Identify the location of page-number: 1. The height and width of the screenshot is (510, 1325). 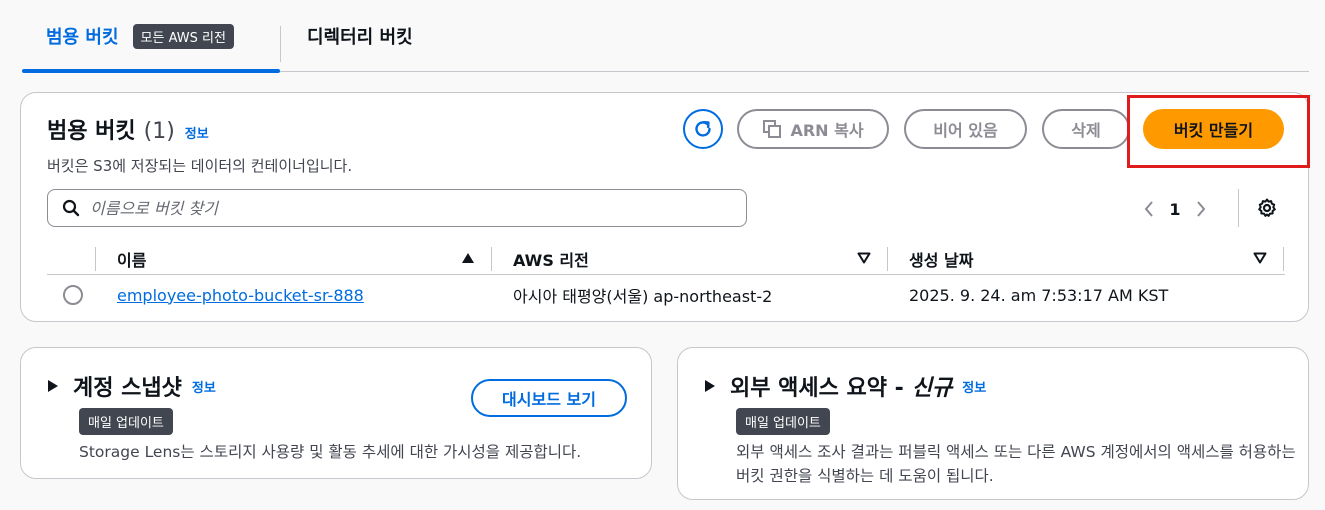
(1175, 209).